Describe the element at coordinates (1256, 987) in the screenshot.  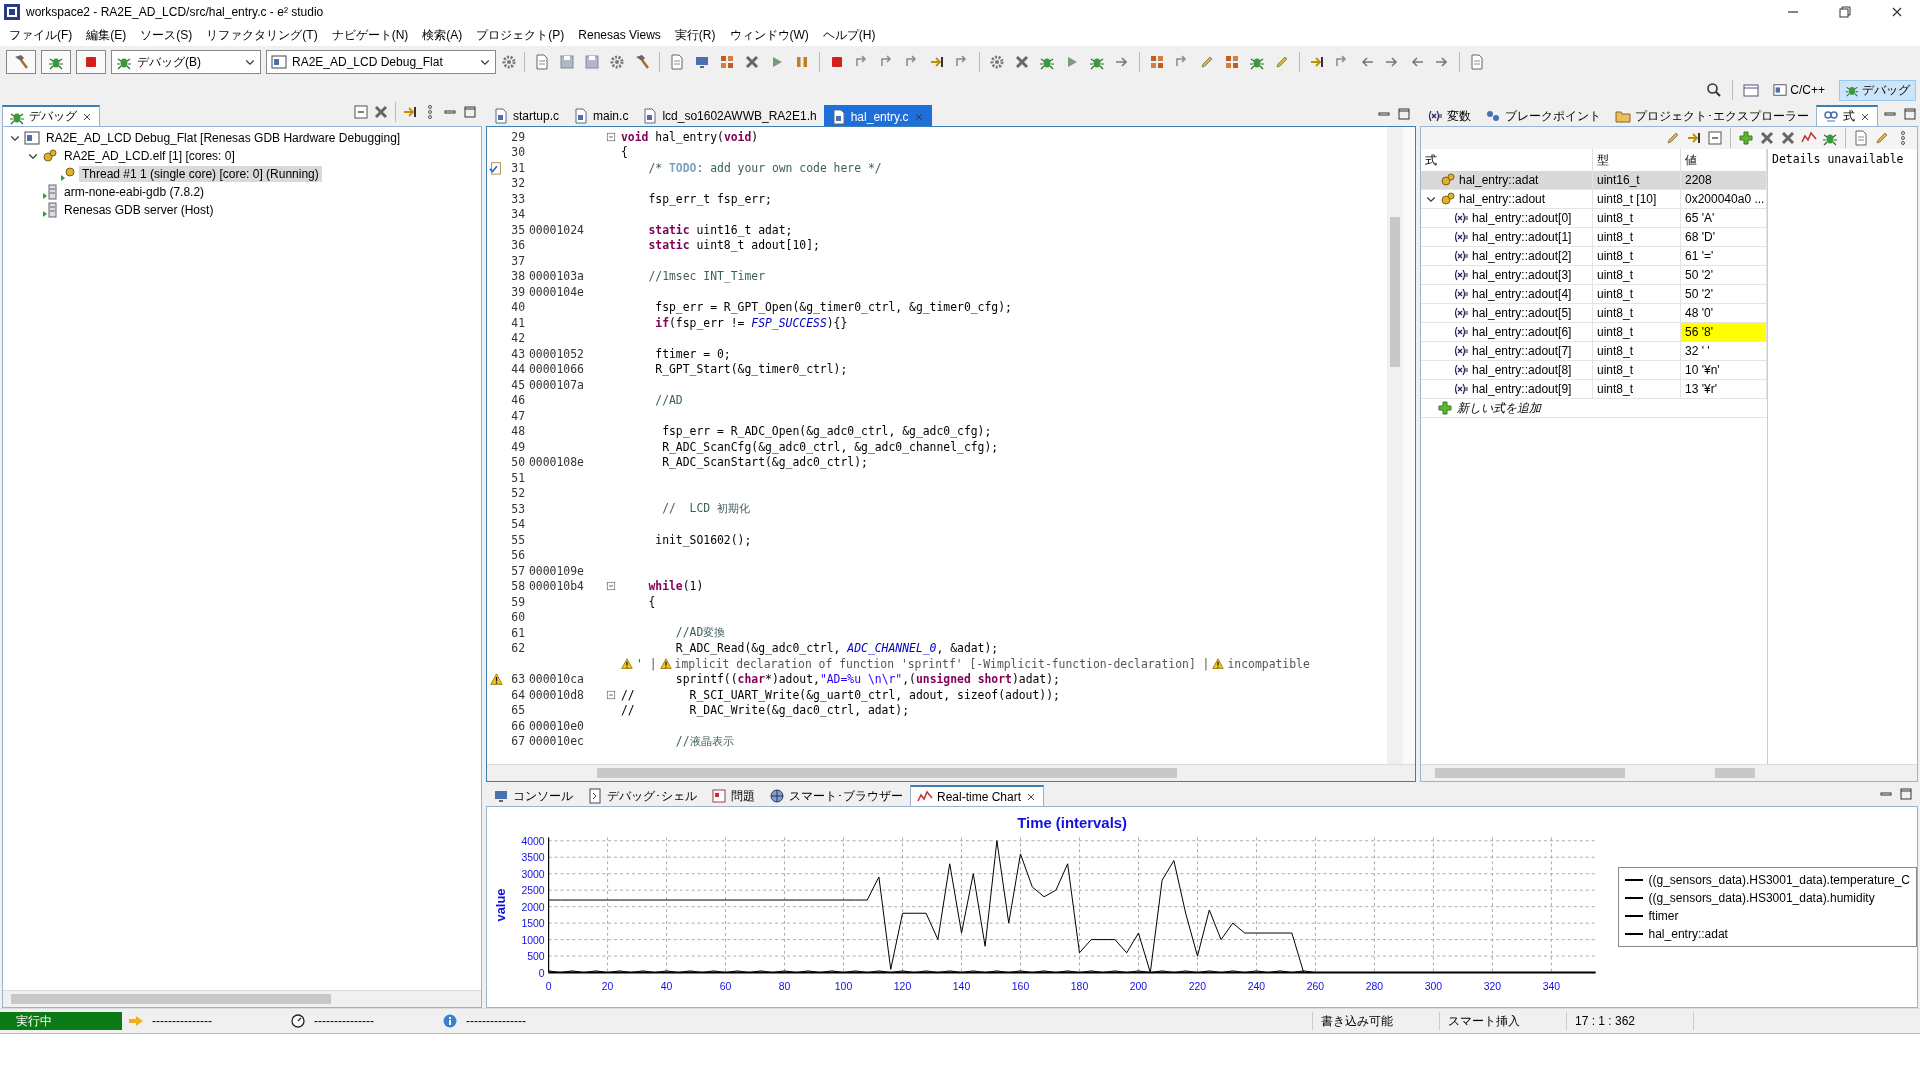
I see `tick-label: 240` at that location.